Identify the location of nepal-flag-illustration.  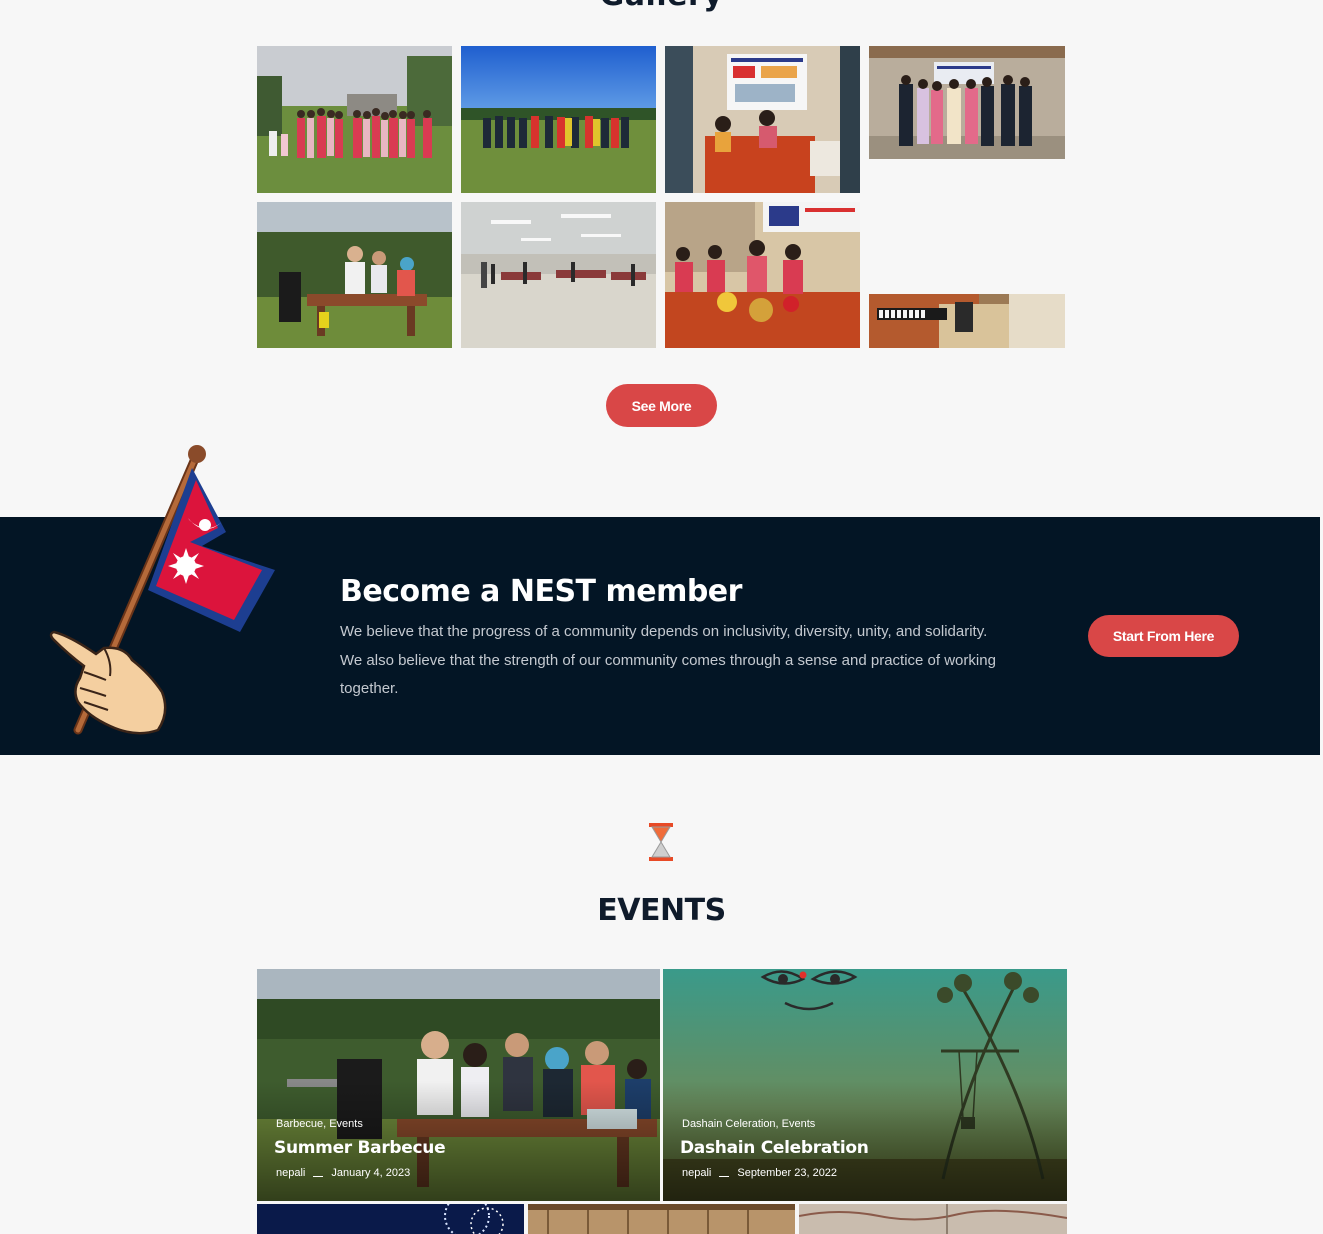
(162, 590).